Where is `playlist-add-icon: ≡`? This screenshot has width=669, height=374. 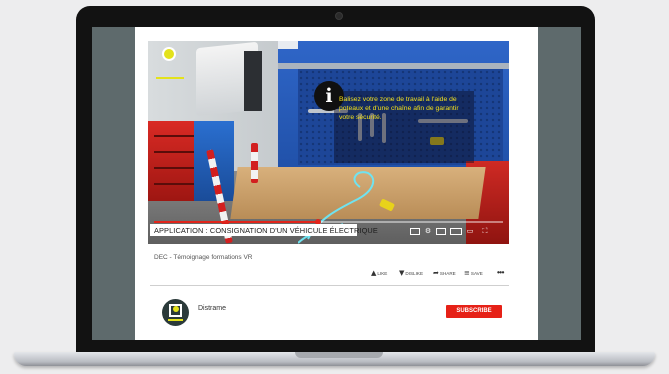 playlist-add-icon: ≡ is located at coordinates (467, 273).